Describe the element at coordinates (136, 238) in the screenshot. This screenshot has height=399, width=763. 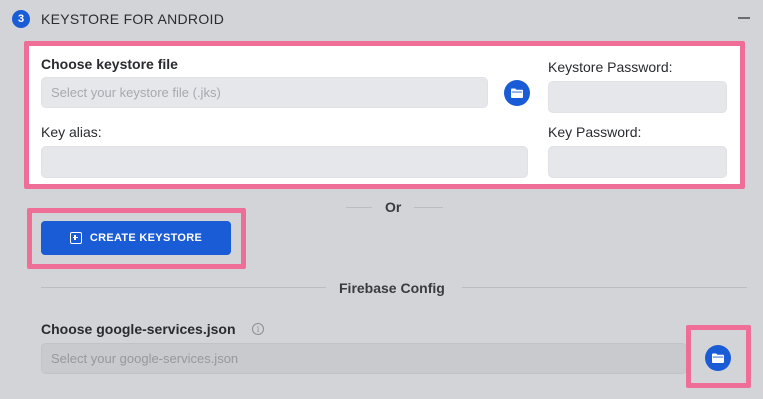
I see `create-keystore-highlight-frame` at that location.